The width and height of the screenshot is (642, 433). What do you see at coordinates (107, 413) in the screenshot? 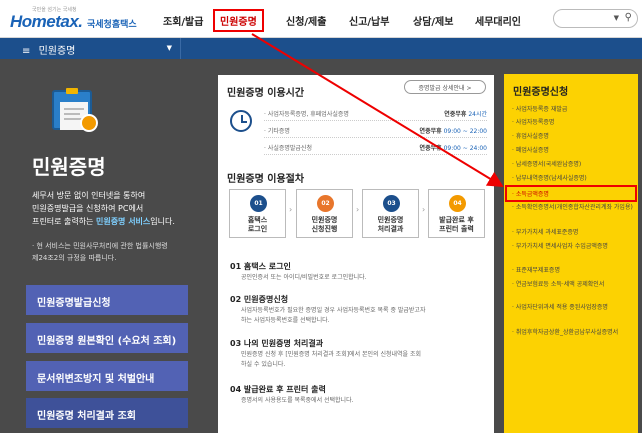
I see `result-inquiry-button: 민원증명 처리결과 조회` at bounding box center [107, 413].